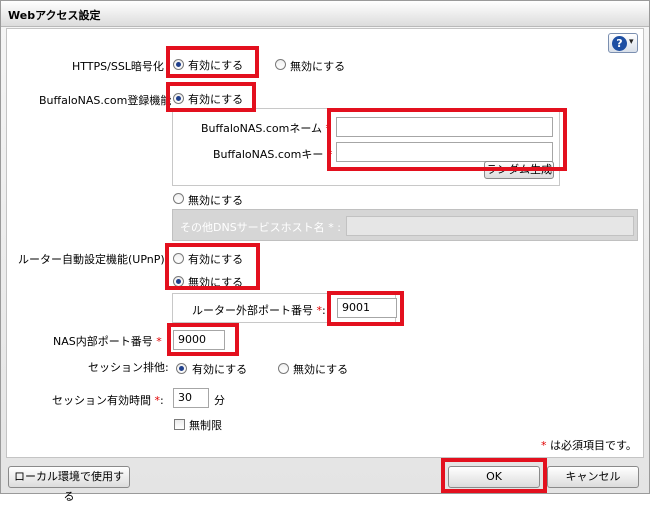 This screenshot has width=650, height=507. Describe the element at coordinates (631, 42) in the screenshot. I see `chevron-down-icon: ▾` at that location.